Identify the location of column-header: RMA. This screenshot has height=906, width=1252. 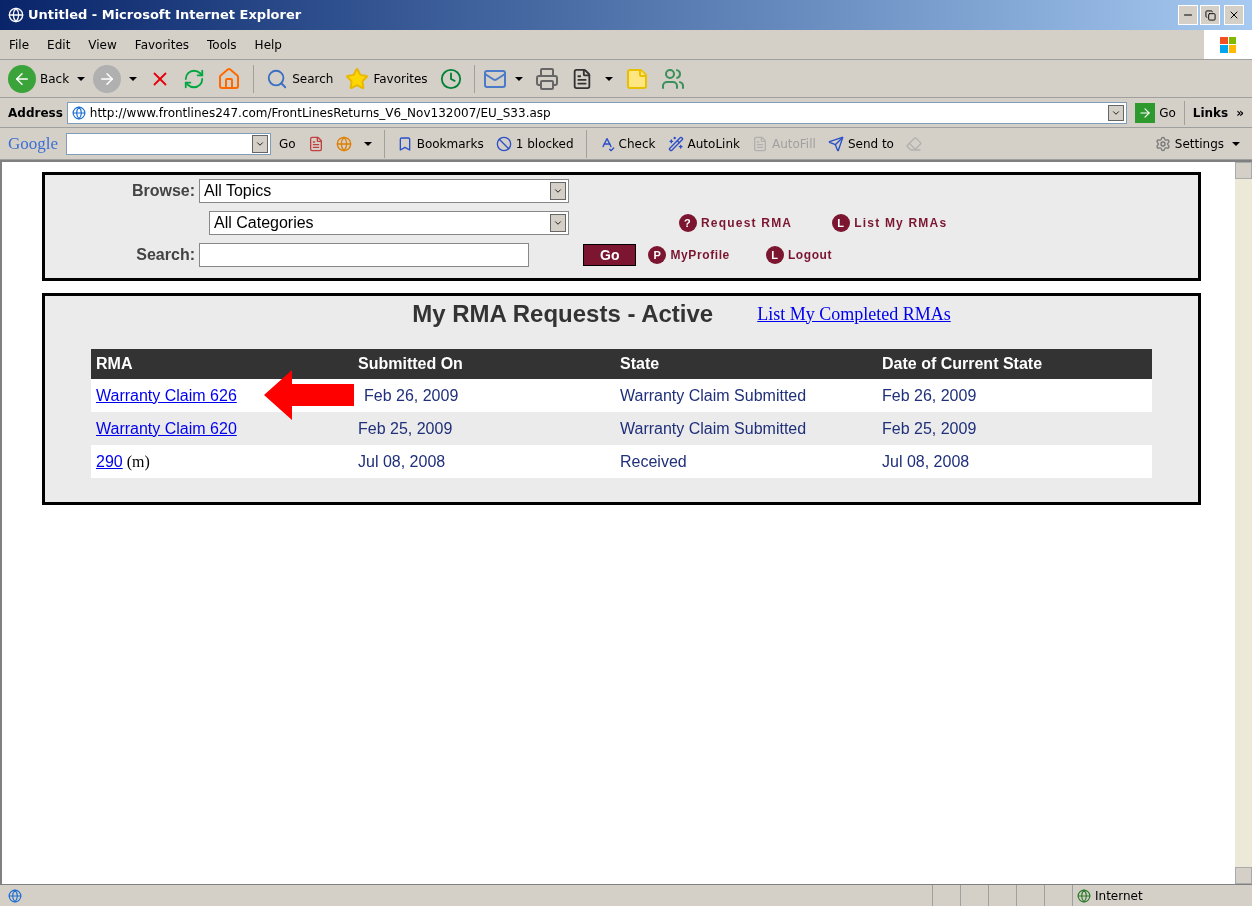
(115, 364).